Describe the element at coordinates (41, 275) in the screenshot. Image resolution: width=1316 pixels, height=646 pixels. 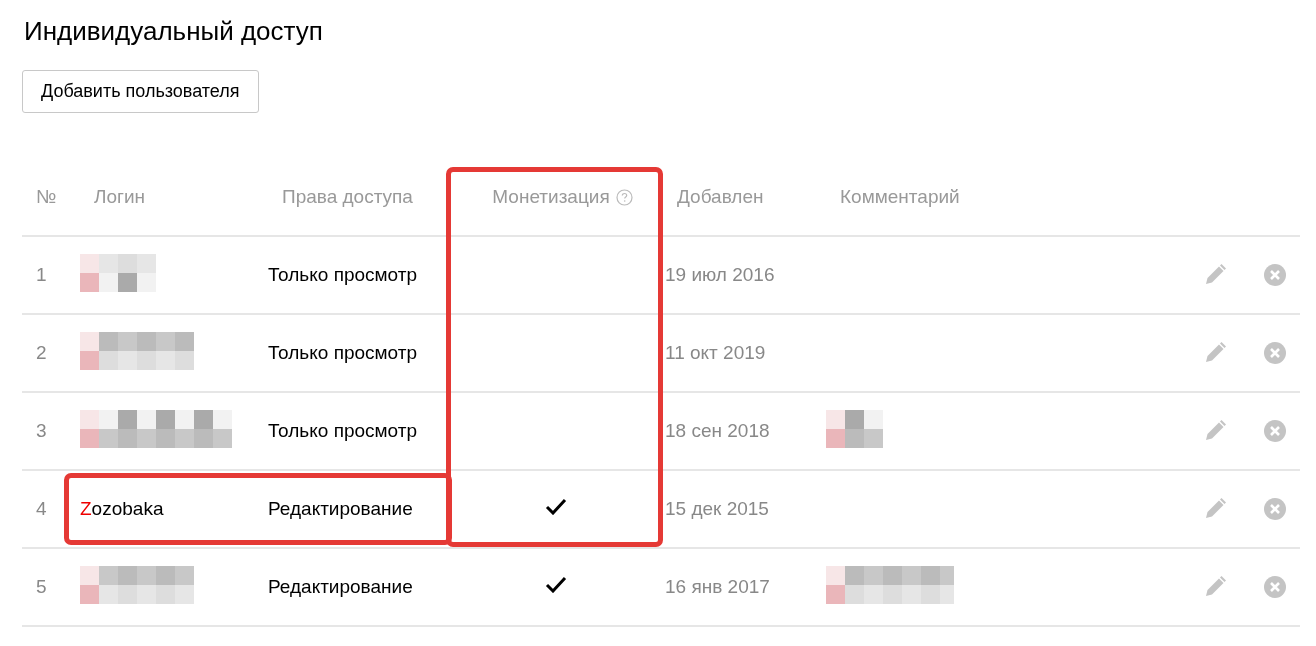
I see `row-number: 1` at that location.